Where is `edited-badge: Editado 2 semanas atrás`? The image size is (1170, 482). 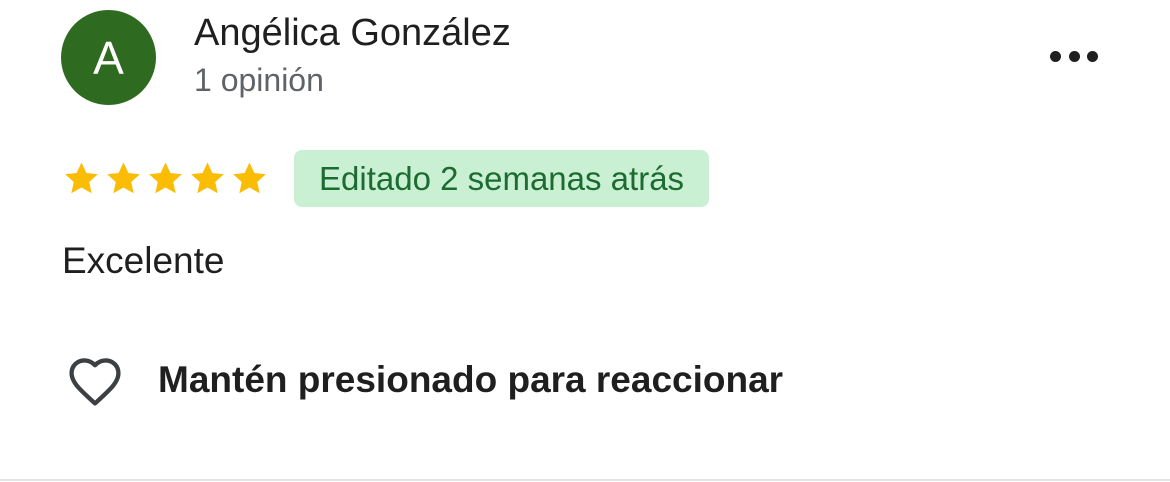 edited-badge: Editado 2 semanas atrás is located at coordinates (502, 178).